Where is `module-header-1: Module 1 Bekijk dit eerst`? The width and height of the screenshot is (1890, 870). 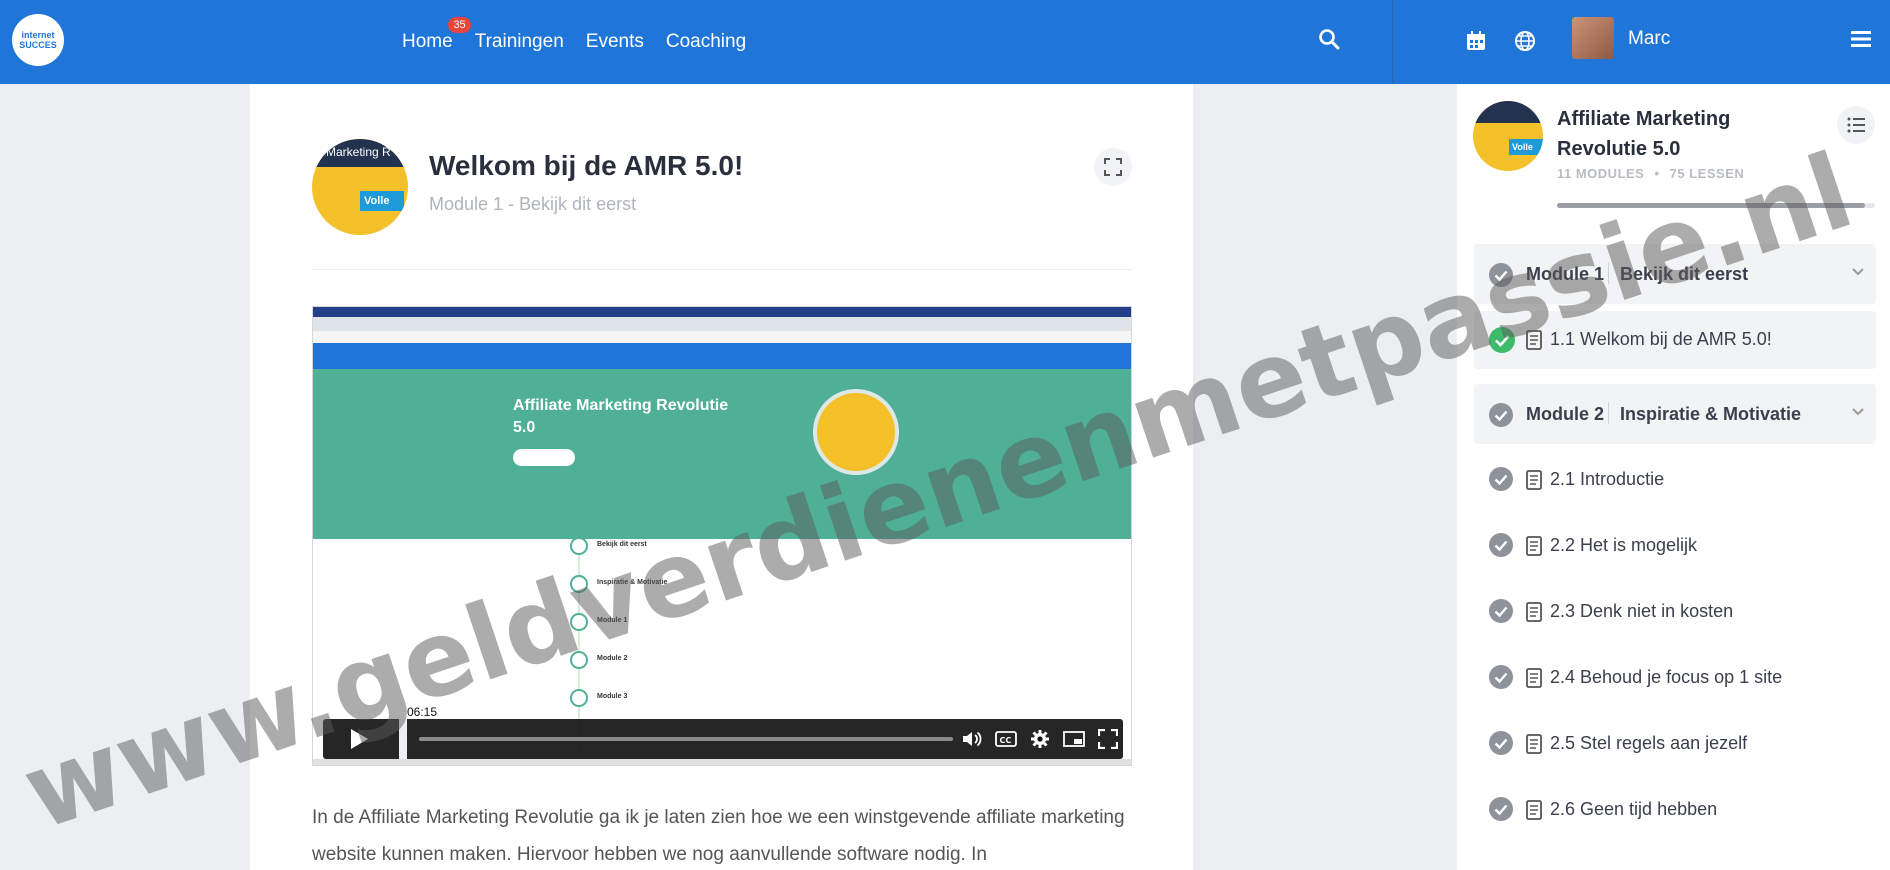 module-header-1: Module 1 Bekijk dit eerst is located at coordinates (1675, 274).